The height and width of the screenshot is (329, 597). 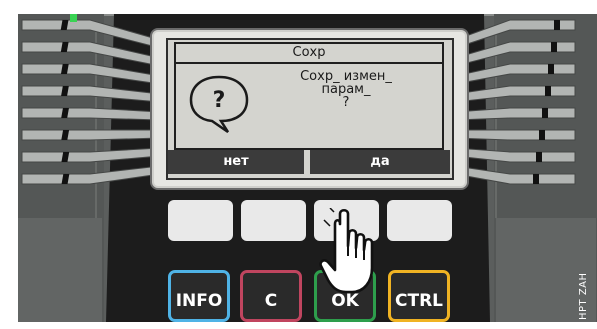 I want to click on ctrl-key: CTRL, so click(x=419, y=296).